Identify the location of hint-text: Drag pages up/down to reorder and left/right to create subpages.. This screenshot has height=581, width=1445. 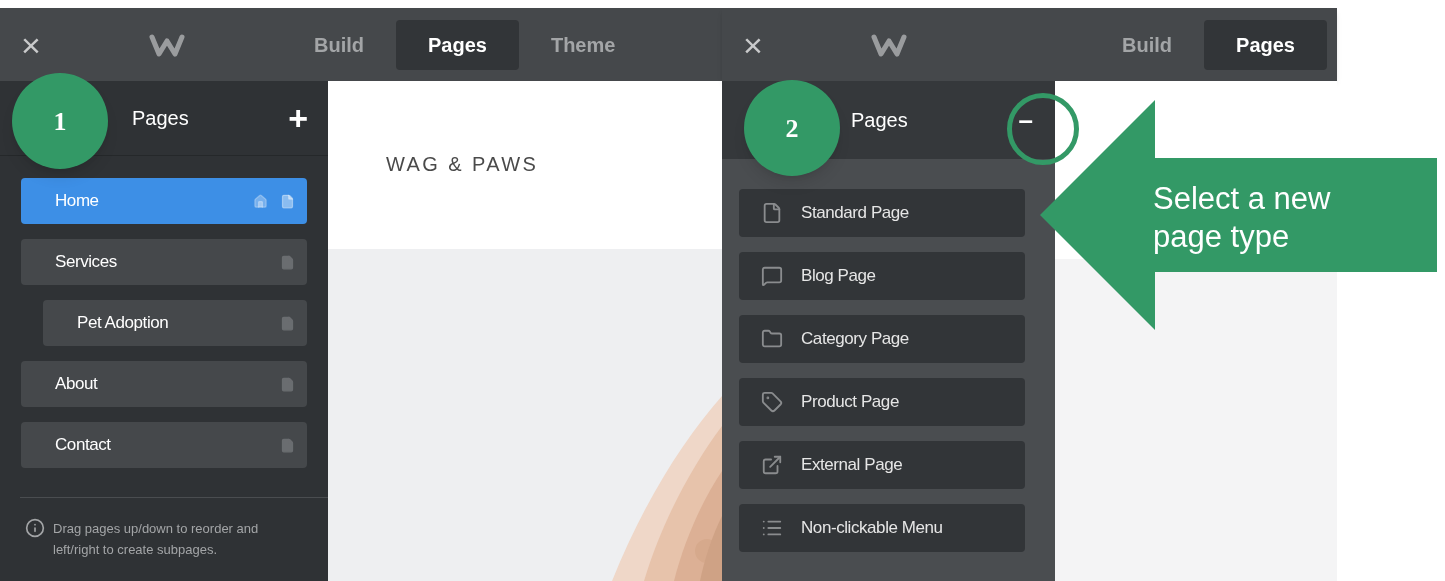
(156, 539).